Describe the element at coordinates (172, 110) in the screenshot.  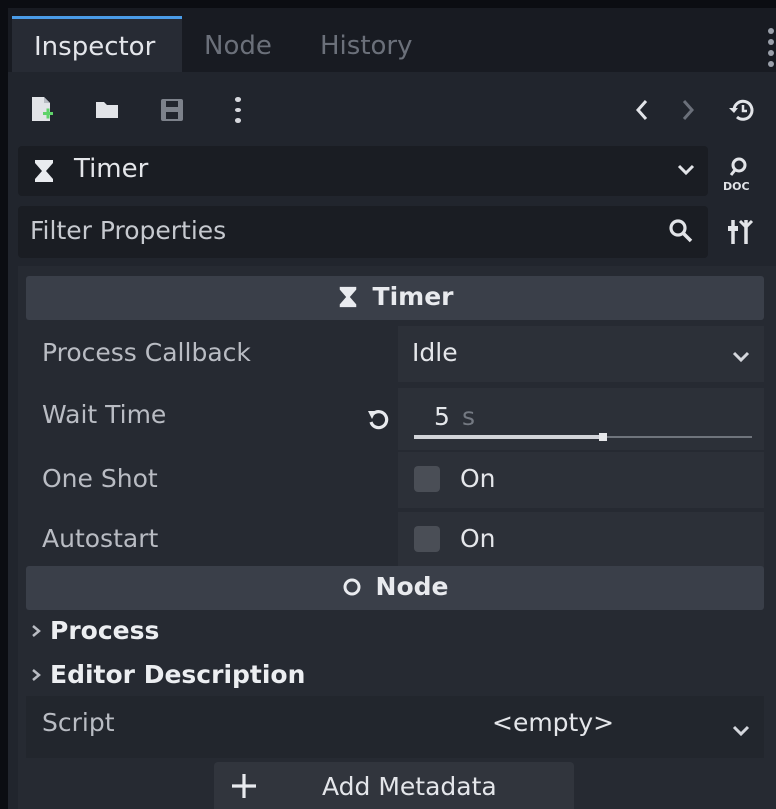
I see `save-icon` at that location.